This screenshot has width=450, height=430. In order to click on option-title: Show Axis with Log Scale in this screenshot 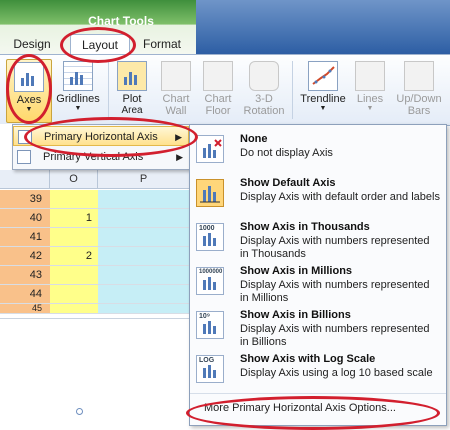, I will do `click(308, 359)`.